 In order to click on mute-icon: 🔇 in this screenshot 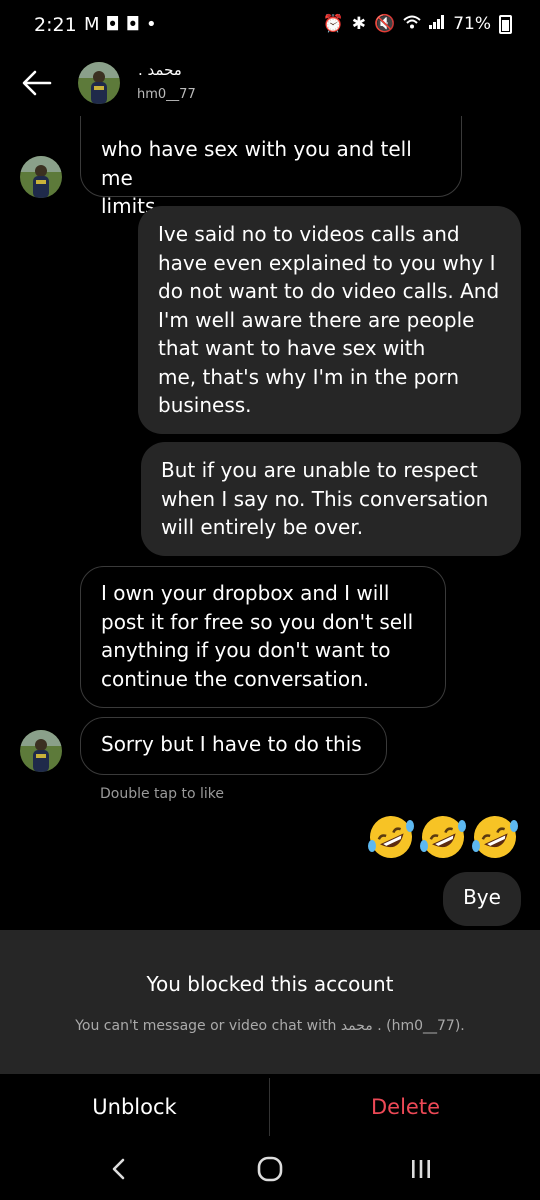, I will do `click(385, 24)`.